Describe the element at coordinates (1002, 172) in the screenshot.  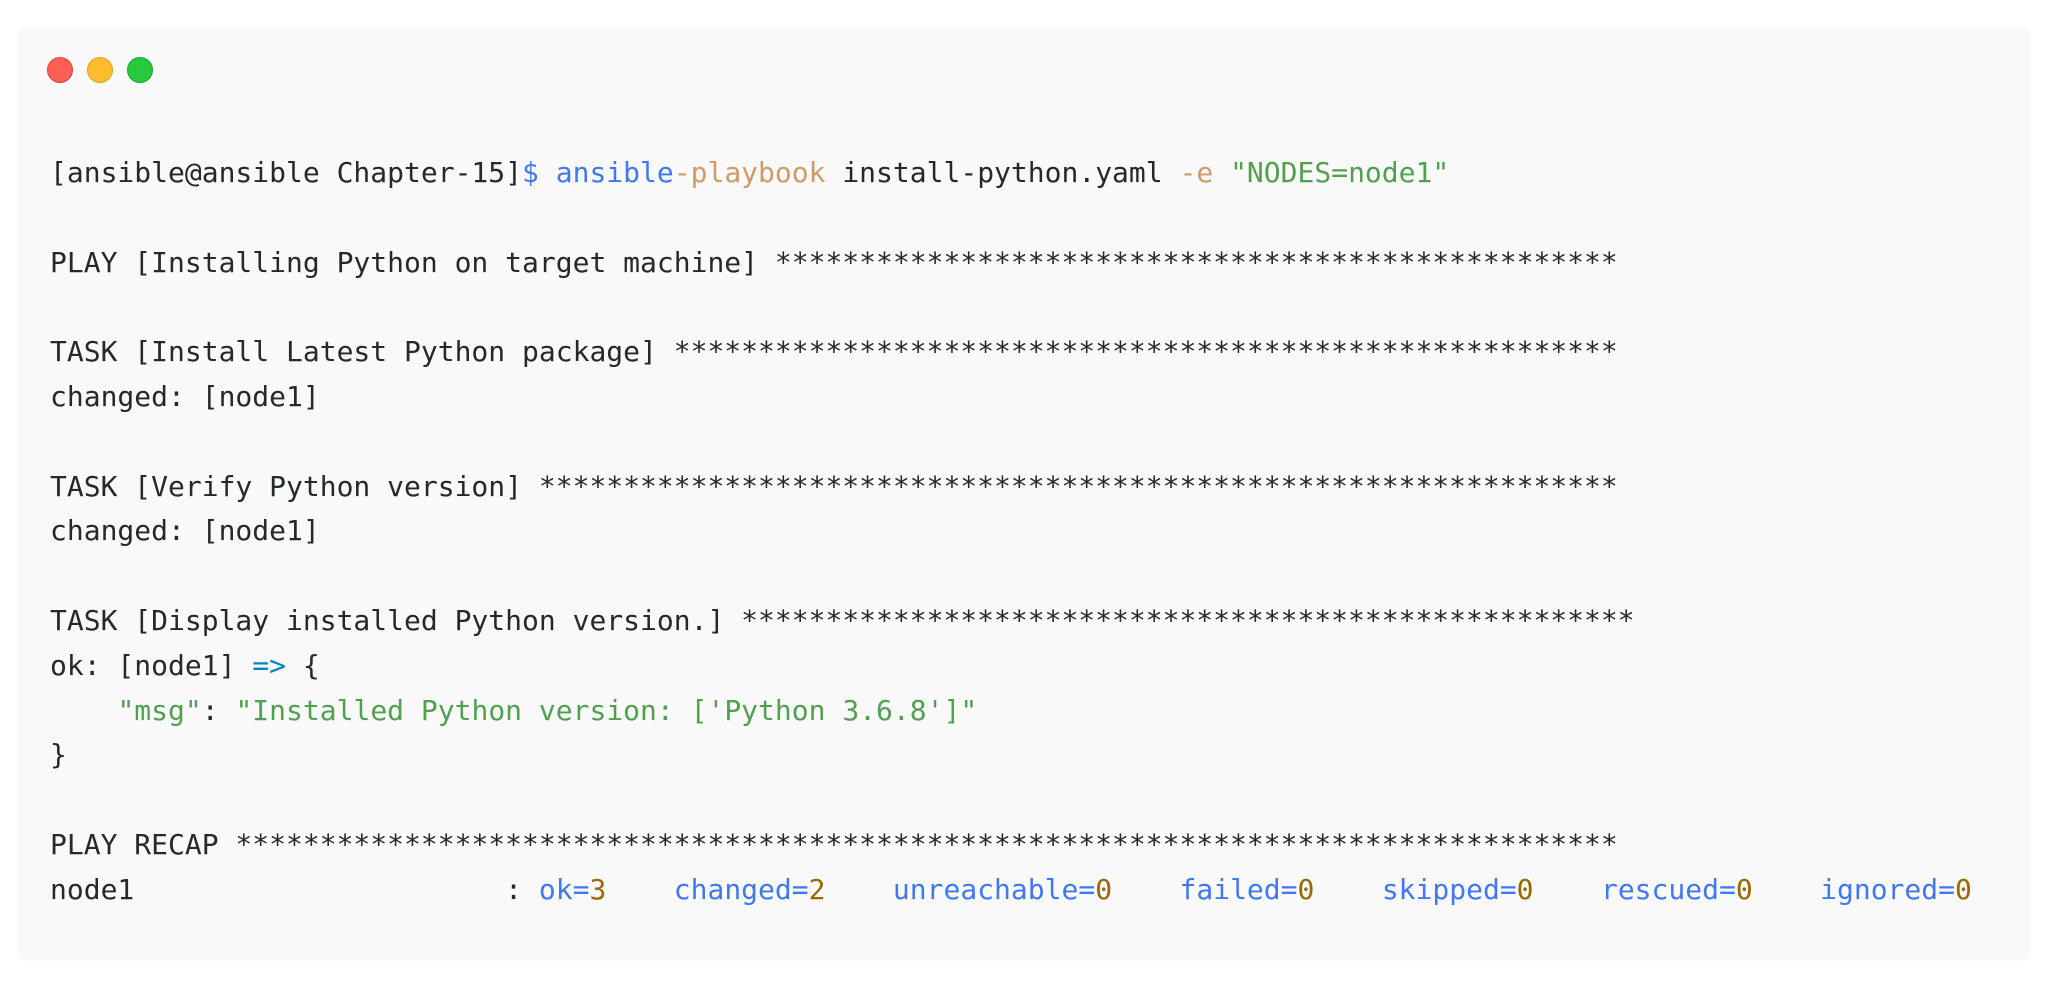
I see `command-argument: install-python.yaml` at that location.